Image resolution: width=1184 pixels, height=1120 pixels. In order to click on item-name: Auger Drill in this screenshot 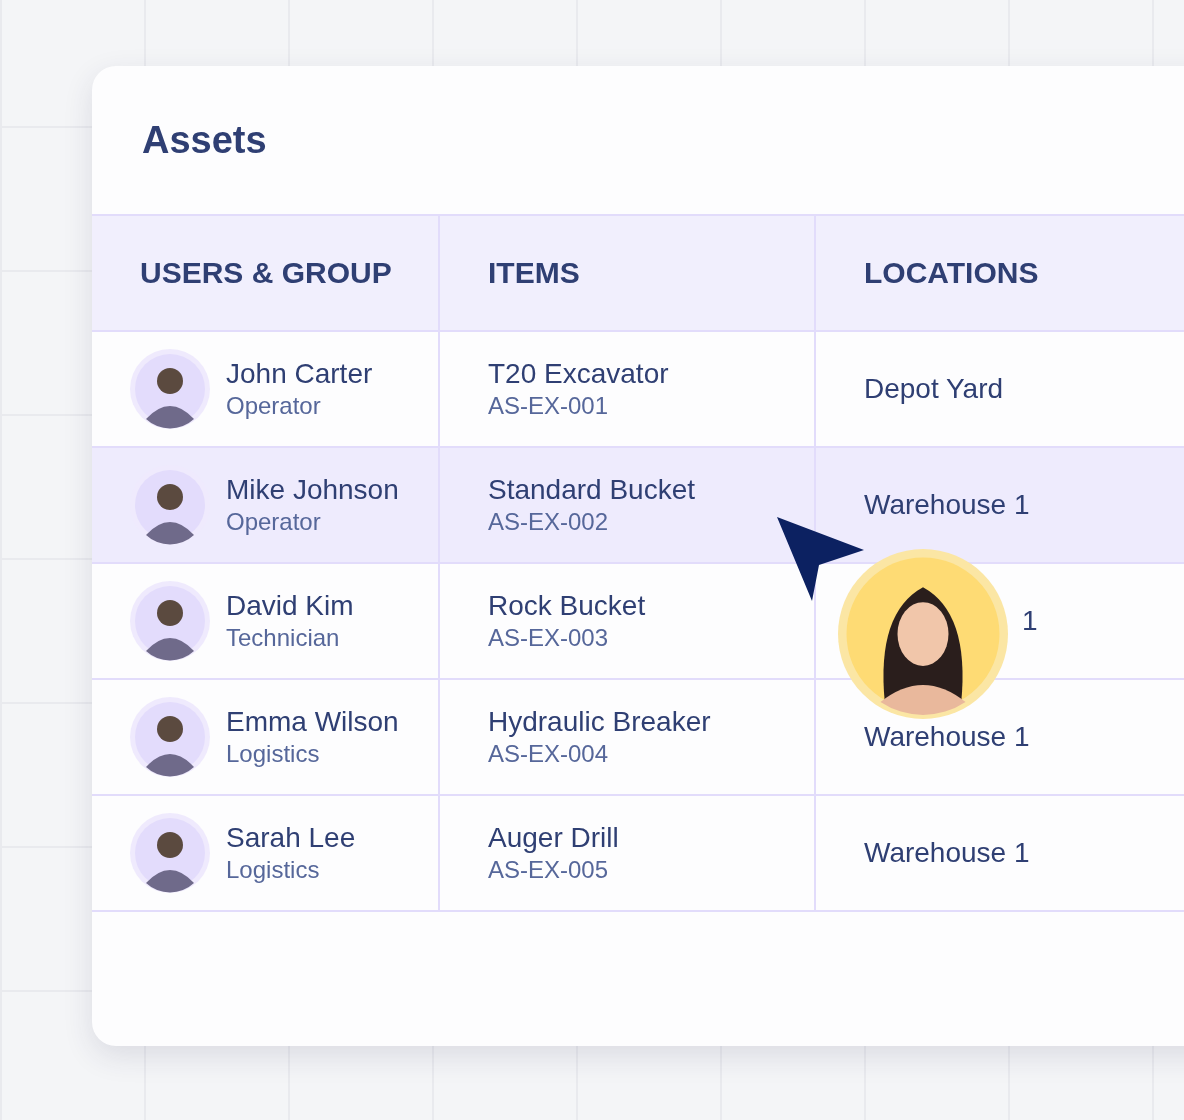, I will do `click(553, 838)`.